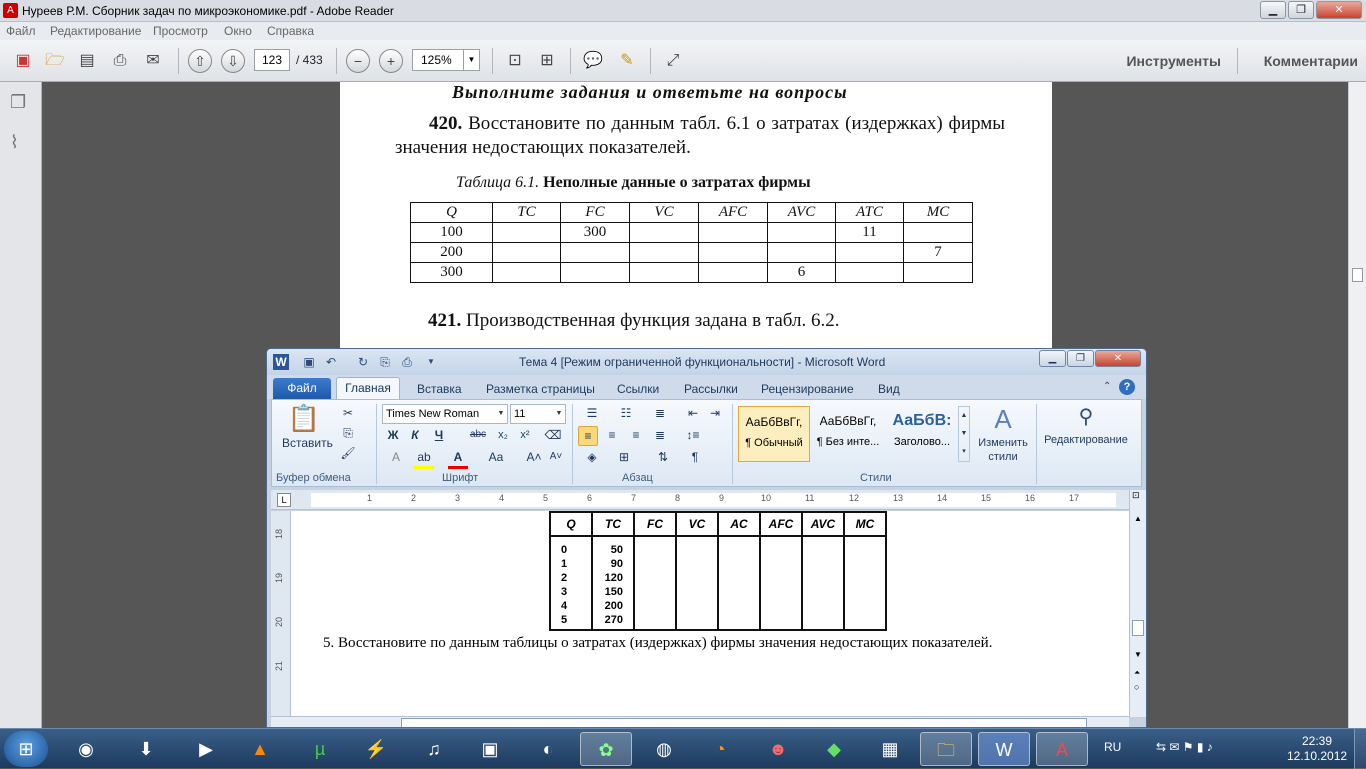 The image size is (1366, 769). I want to click on style-normal: АаБбВвГг, ¶ Обычный, so click(774, 434).